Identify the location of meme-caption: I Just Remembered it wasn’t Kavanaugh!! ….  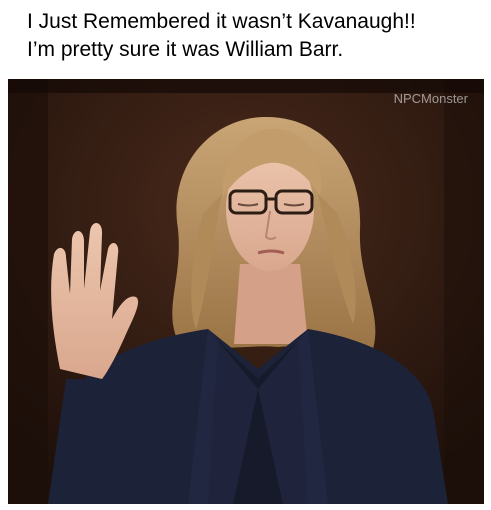
(257, 36).